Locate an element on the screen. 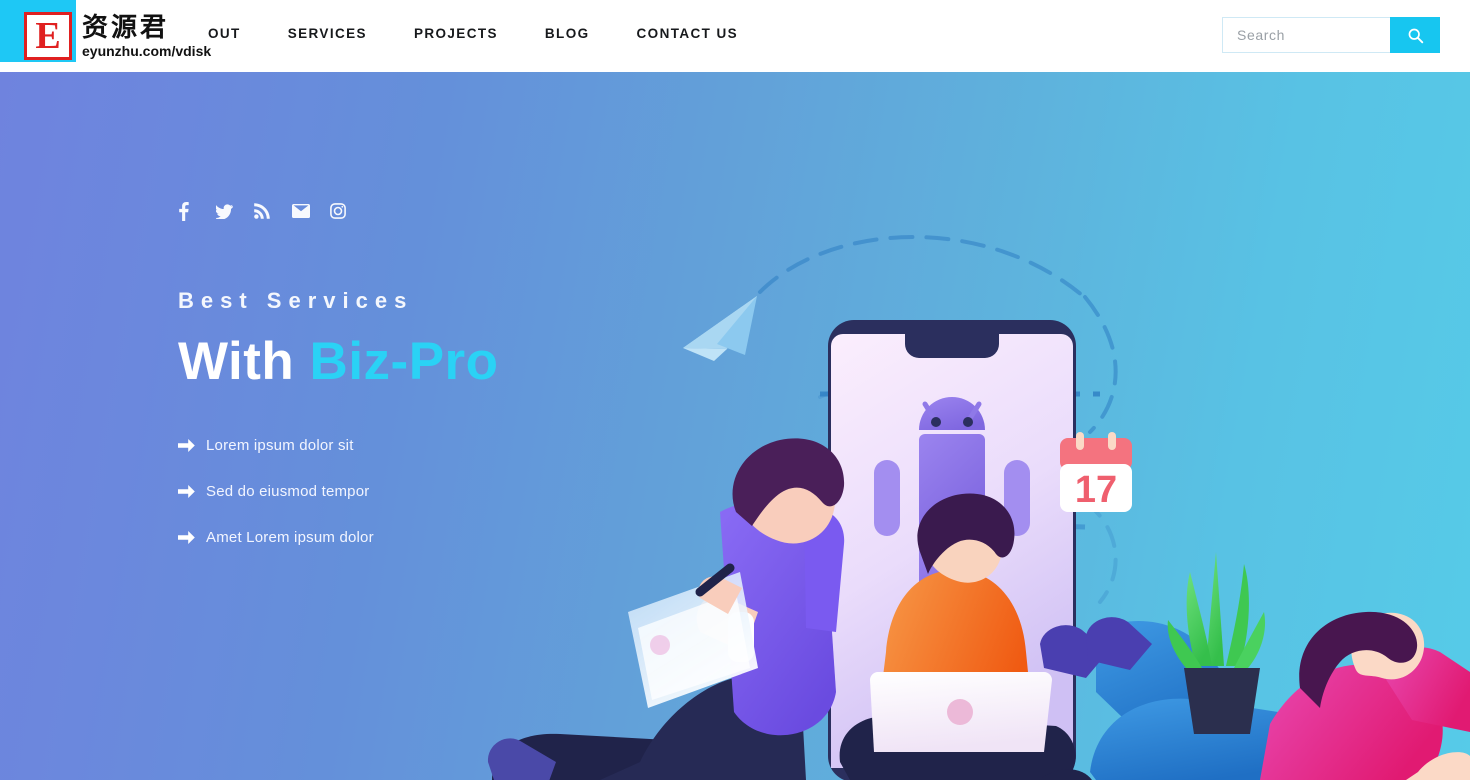 The height and width of the screenshot is (780, 1470). logo-text-block: 资源君 eyunzhu.com/vdisk is located at coordinates (146, 36).